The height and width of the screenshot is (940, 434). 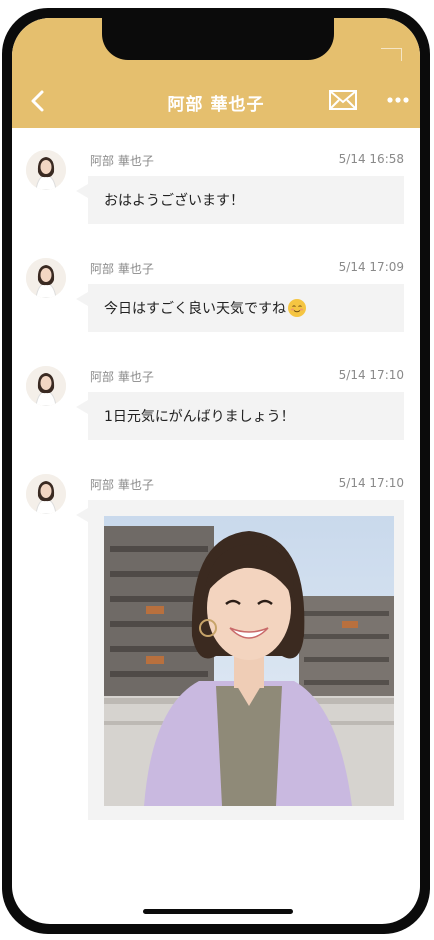 I want to click on more-dots-icon, so click(x=398, y=100).